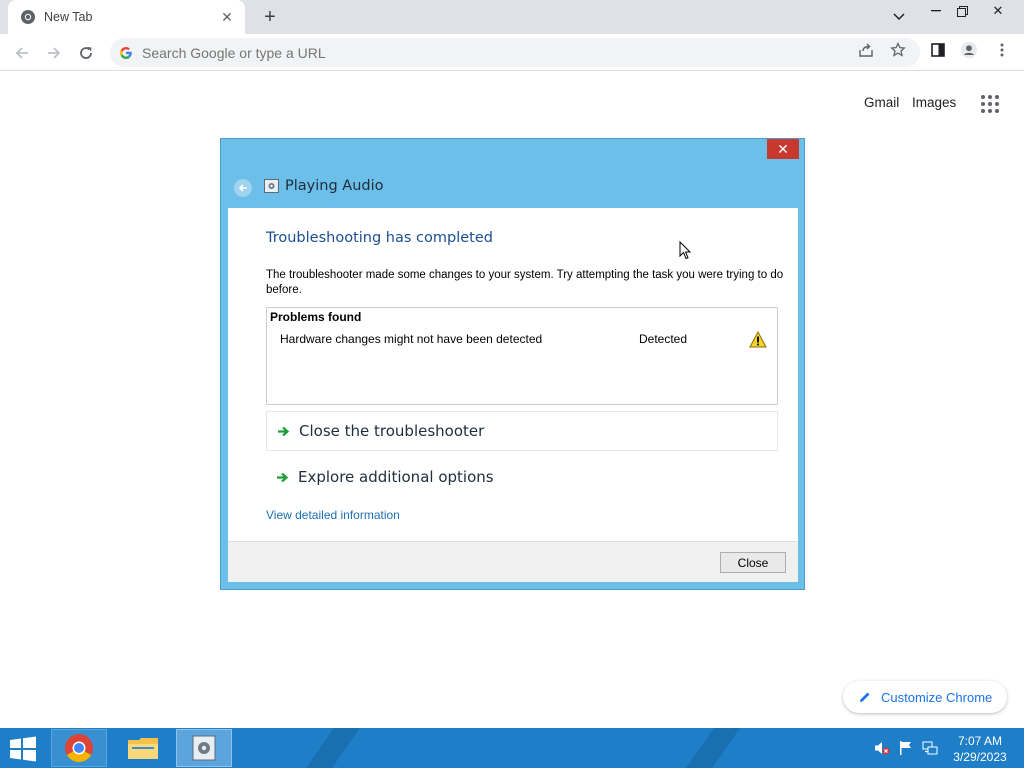 The height and width of the screenshot is (768, 1024). I want to click on warning-icon, so click(758, 339).